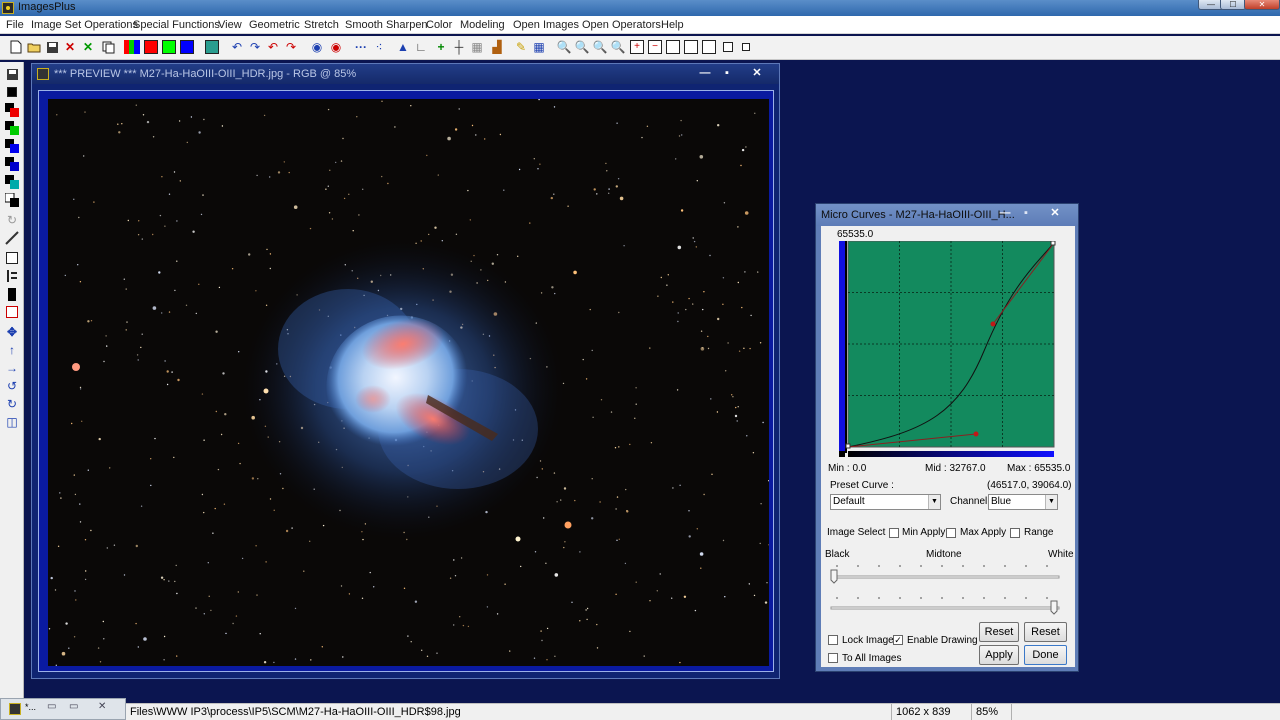 This screenshot has width=1280, height=720. Describe the element at coordinates (274, 25) in the screenshot. I see `menu-geometric: Geometric` at that location.